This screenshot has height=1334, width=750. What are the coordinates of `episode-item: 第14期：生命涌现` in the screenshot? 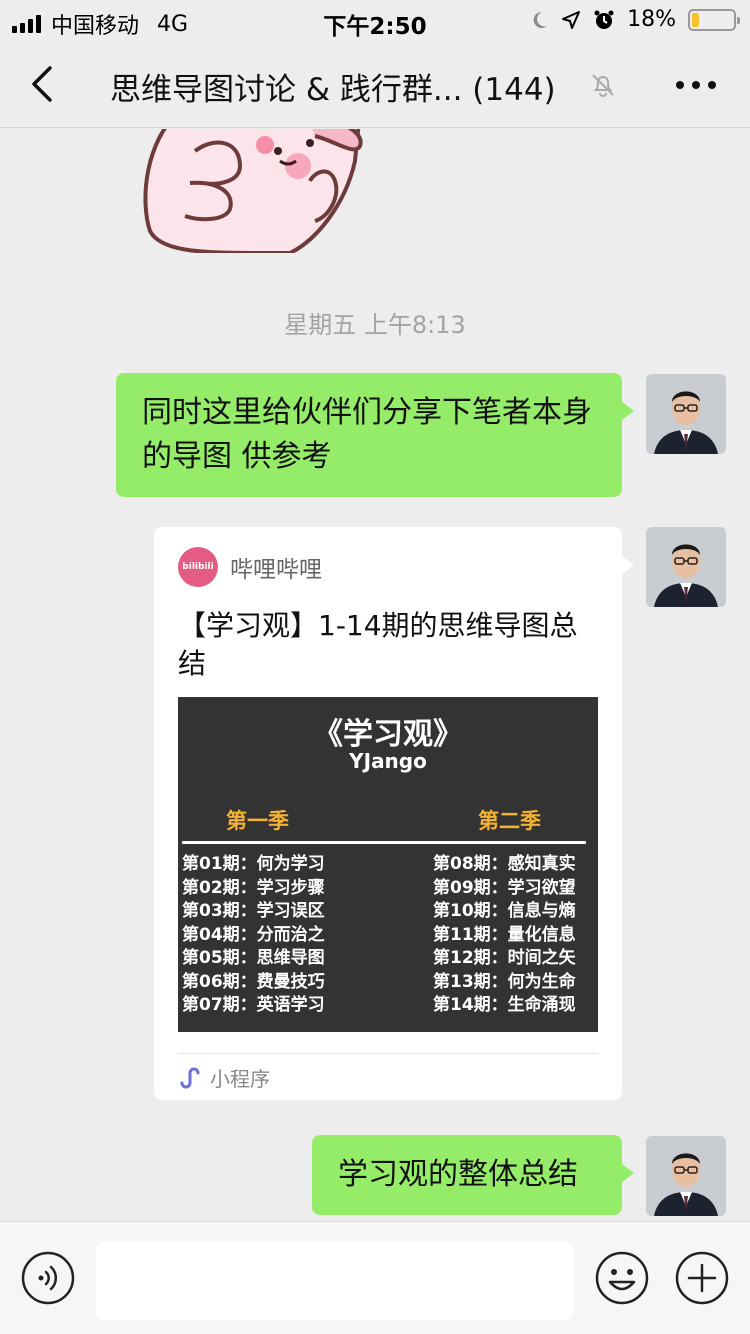 It's located at (504, 1005).